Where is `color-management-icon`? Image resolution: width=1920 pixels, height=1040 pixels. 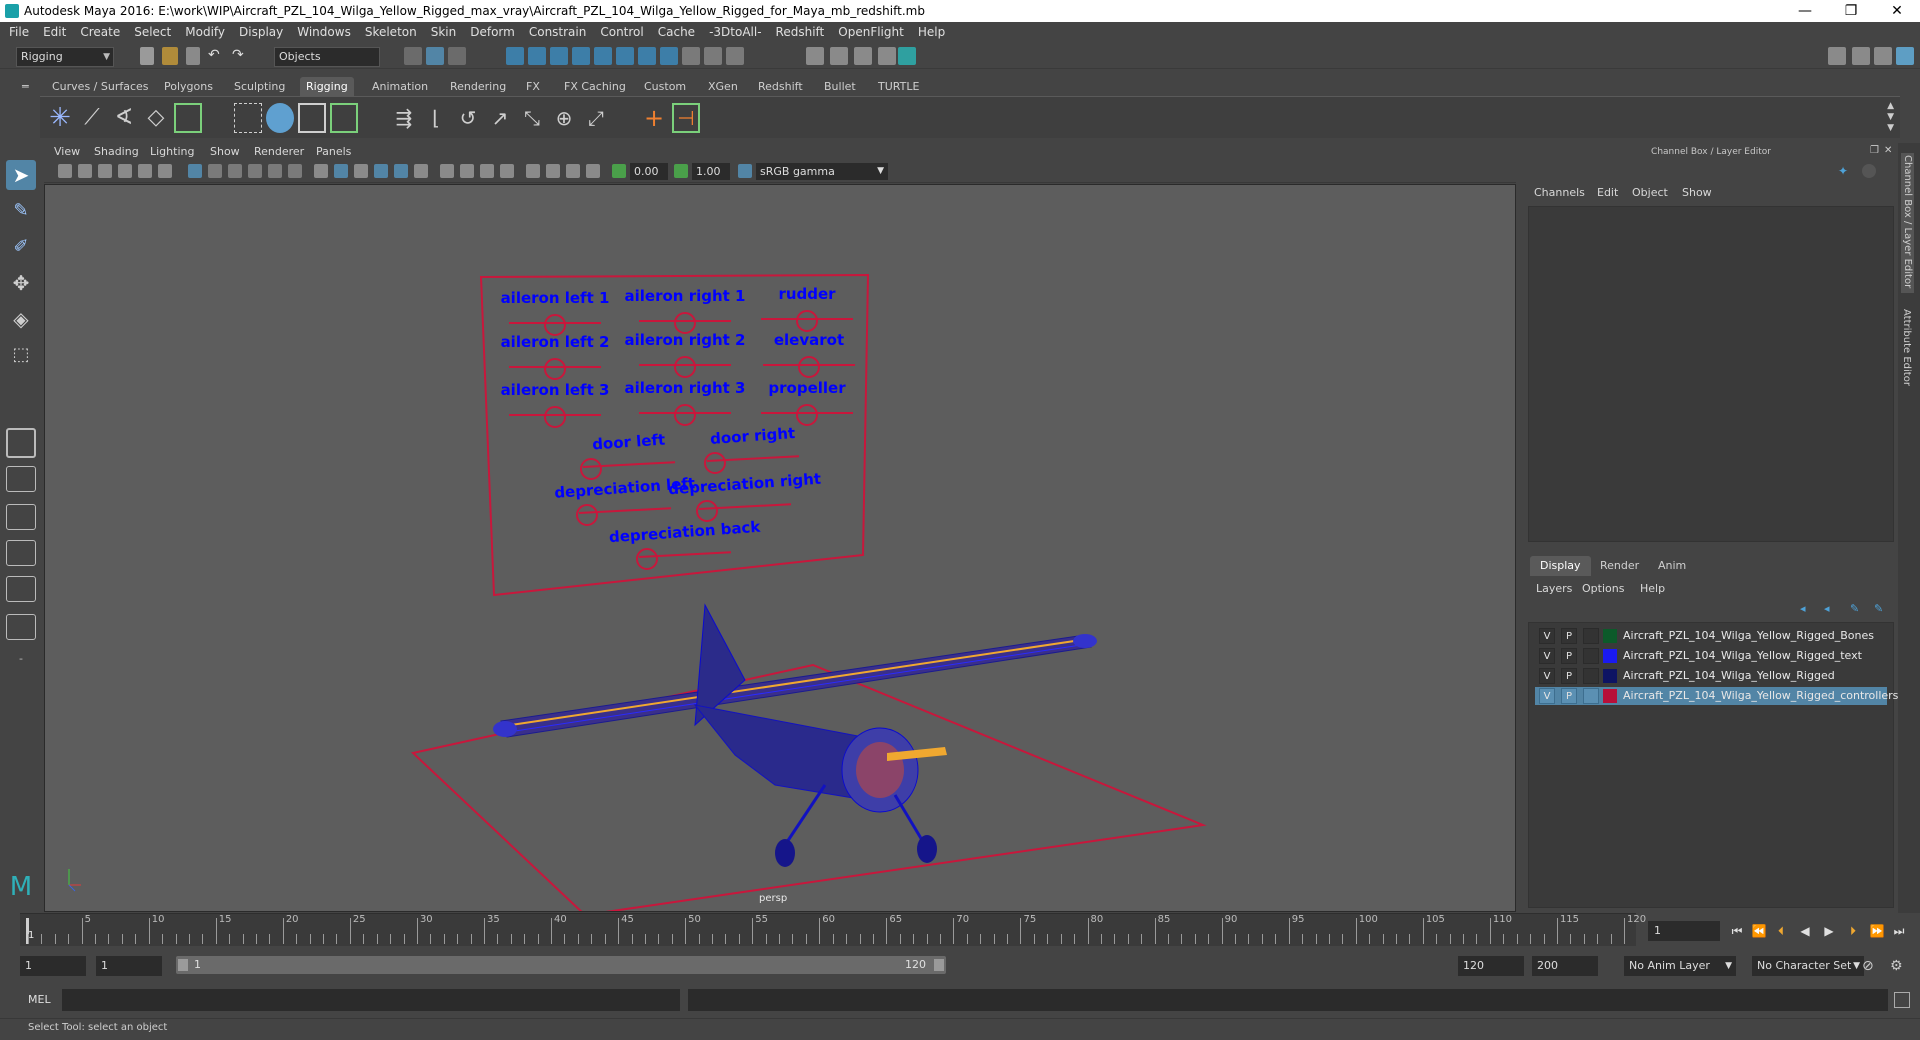
color-management-icon is located at coordinates (745, 171).